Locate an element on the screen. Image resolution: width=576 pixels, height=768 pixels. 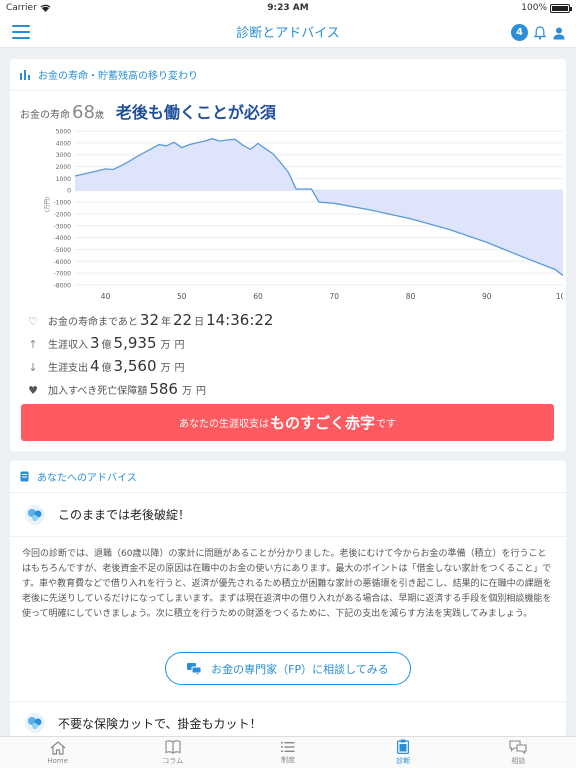
y-tick-label: -1000 is located at coordinates (63, 203).